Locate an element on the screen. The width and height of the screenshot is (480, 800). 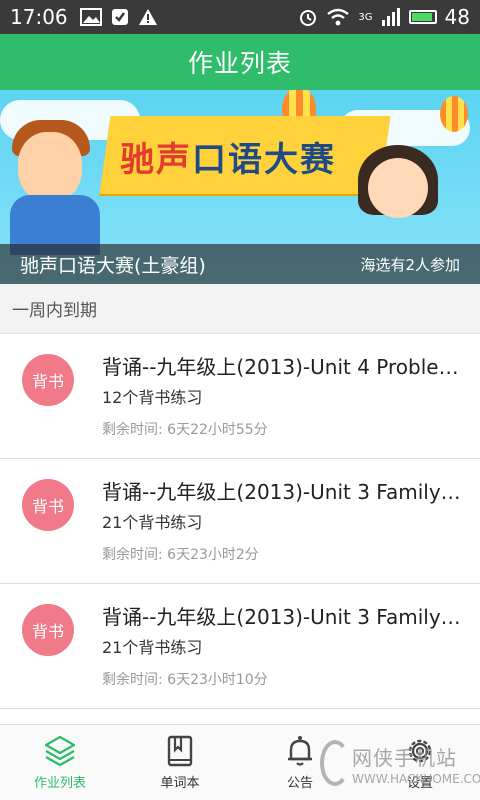
assignment-remaining-time: 剩余时间: 6天23小时2分 is located at coordinates (180, 555).